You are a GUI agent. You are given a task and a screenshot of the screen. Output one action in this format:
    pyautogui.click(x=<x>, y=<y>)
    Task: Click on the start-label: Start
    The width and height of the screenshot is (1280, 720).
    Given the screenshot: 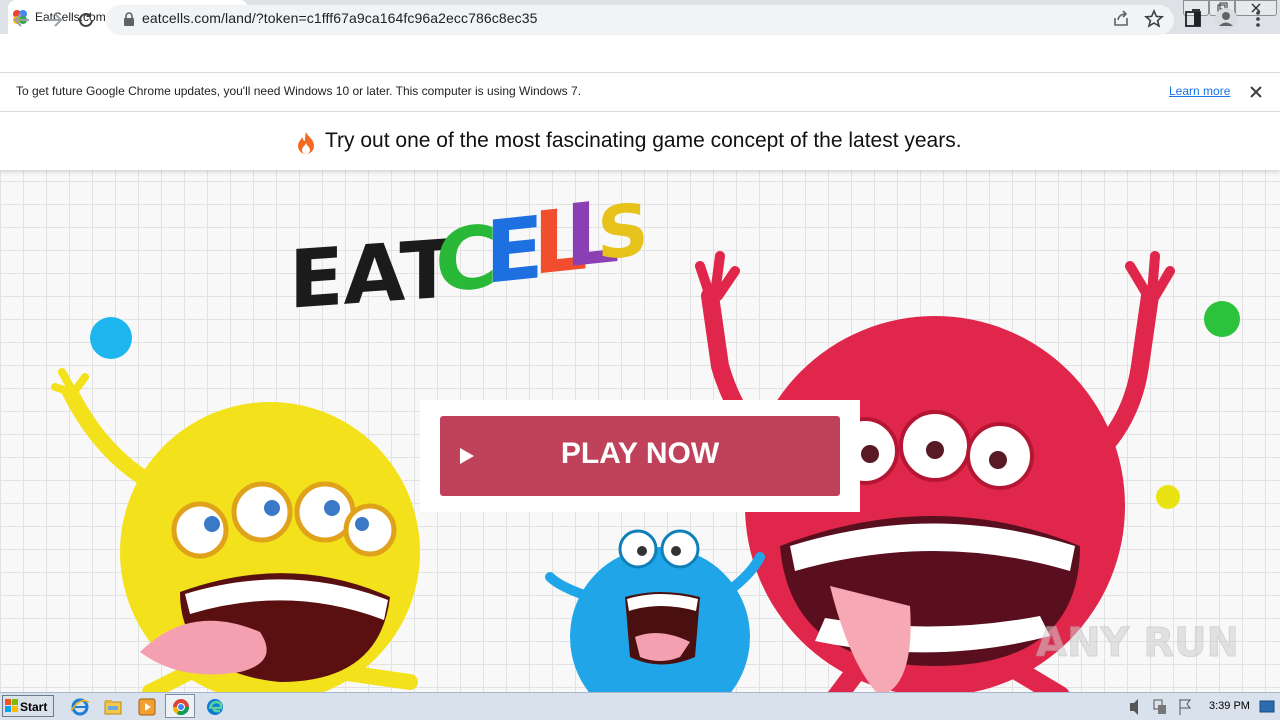 What is the action you would take?
    pyautogui.click(x=34, y=707)
    